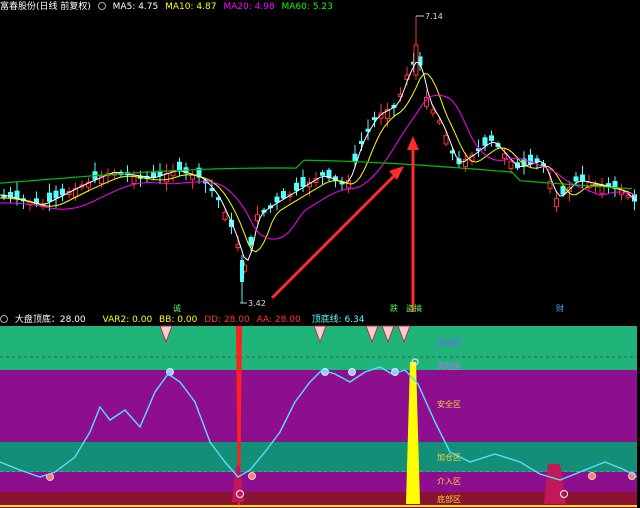  Describe the element at coordinates (352, 372) in the screenshot. I see `top-marker-dot-icon` at that location.